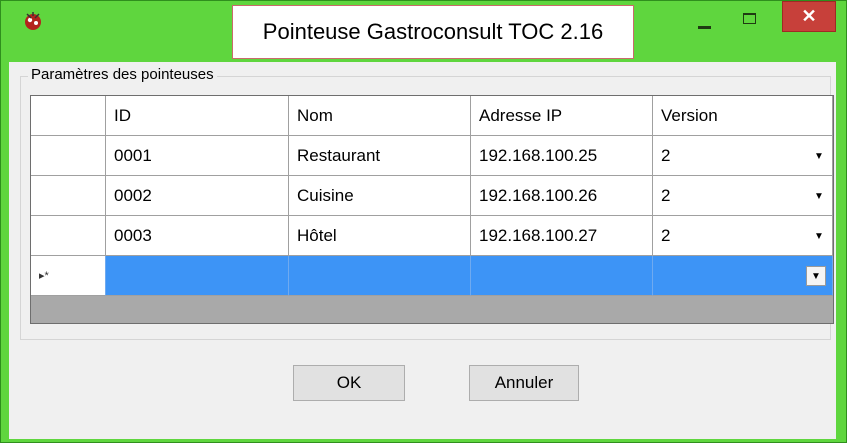 This screenshot has height=443, width=847. I want to click on window-title: Pointeuse Gastroconsult TOC 2.16, so click(433, 31).